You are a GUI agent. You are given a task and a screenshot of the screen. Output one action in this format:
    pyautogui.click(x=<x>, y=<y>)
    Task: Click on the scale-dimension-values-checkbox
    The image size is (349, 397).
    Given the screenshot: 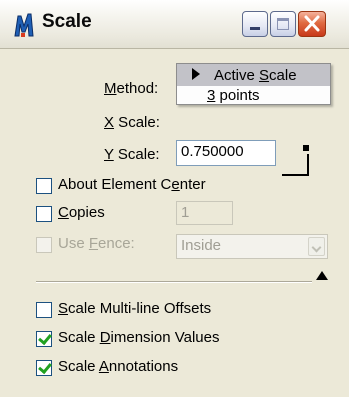 What is the action you would take?
    pyautogui.click(x=44, y=339)
    